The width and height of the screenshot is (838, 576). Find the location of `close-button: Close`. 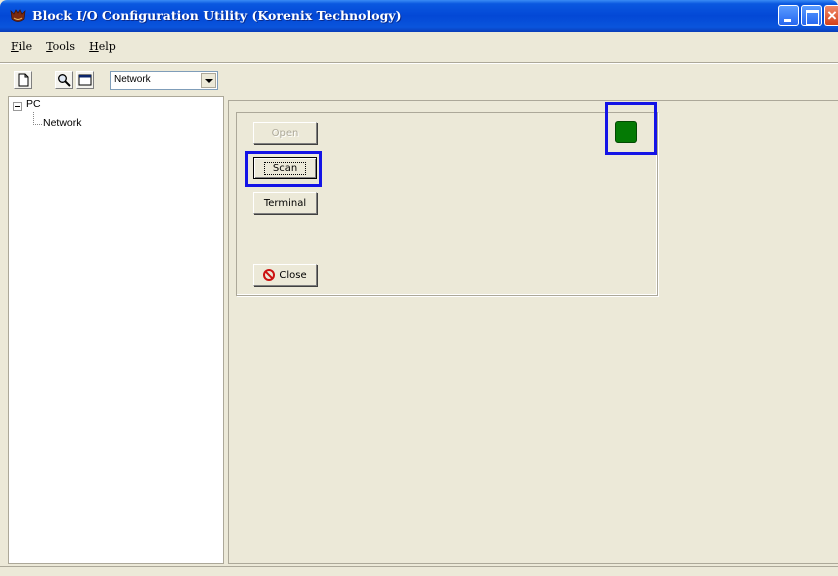

close-button: Close is located at coordinates (285, 275).